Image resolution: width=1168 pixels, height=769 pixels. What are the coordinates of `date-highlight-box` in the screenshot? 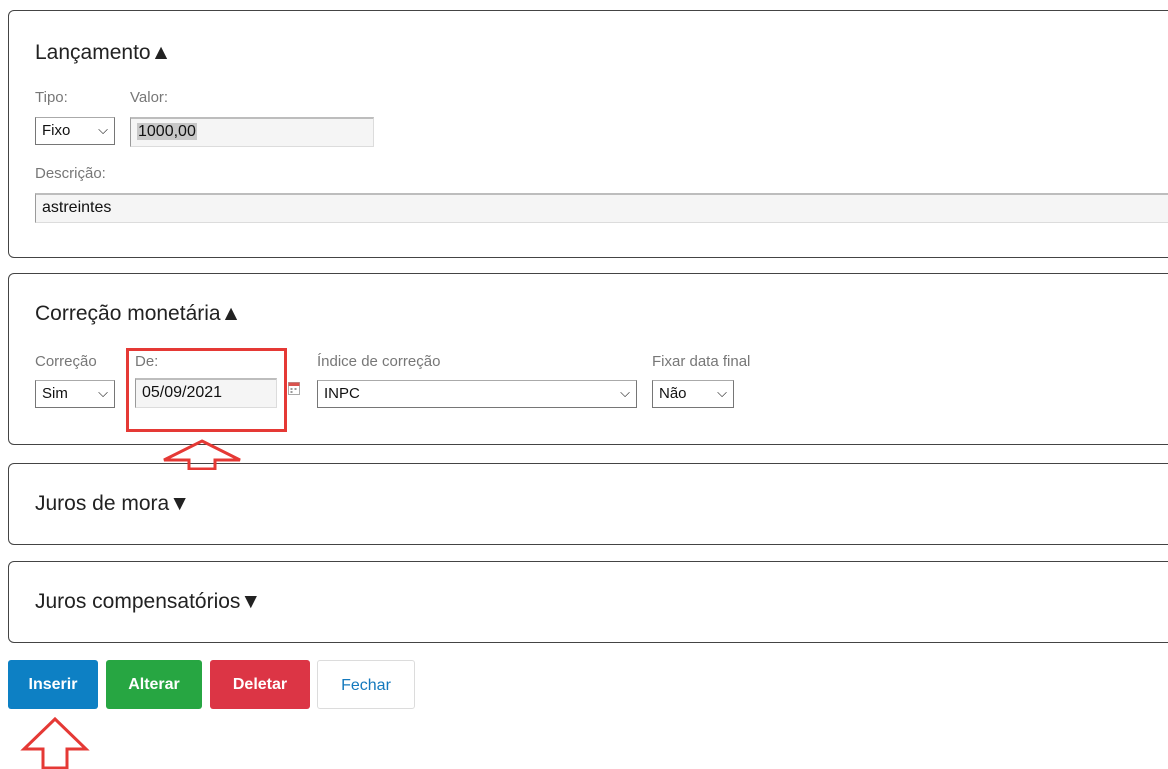 It's located at (206, 390).